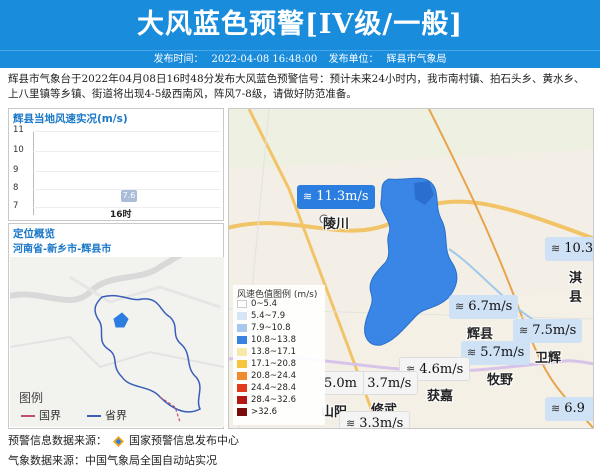  I want to click on publisher: 辉县市气象局, so click(416, 59).